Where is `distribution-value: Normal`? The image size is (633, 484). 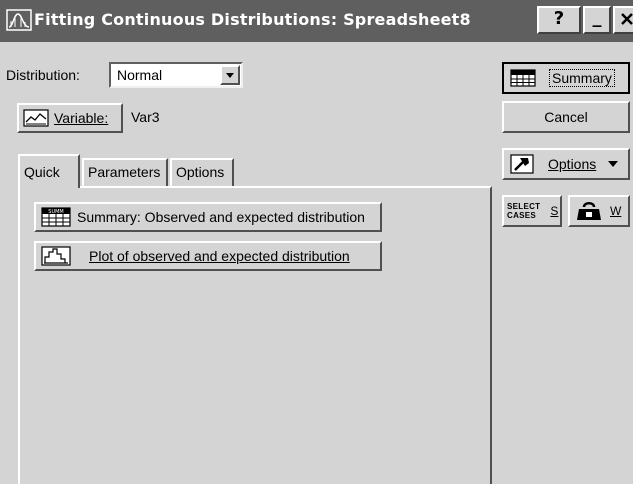
distribution-value: Normal is located at coordinates (140, 75).